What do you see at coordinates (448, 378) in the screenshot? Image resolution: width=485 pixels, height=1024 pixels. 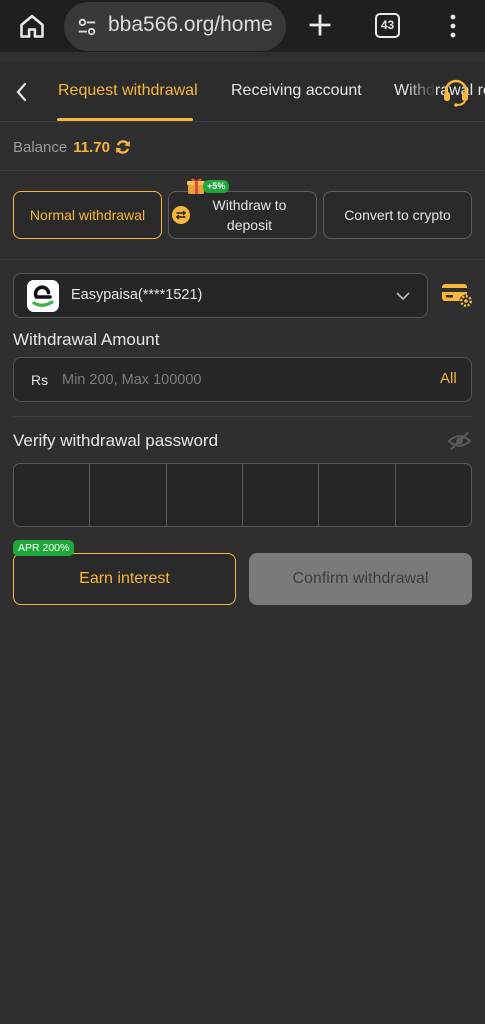 I see `all-amount-button: All` at bounding box center [448, 378].